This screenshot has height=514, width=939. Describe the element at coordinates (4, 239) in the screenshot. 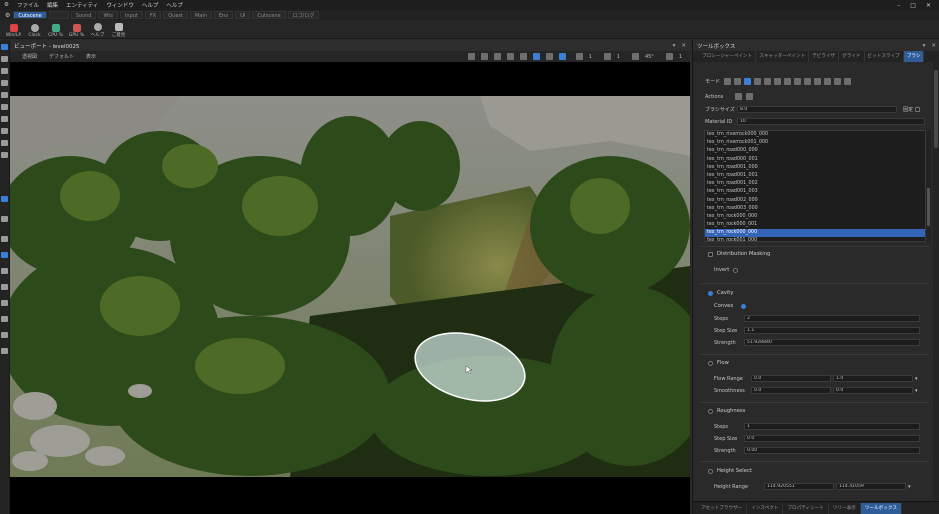

I see `filter-tool-icon` at that location.